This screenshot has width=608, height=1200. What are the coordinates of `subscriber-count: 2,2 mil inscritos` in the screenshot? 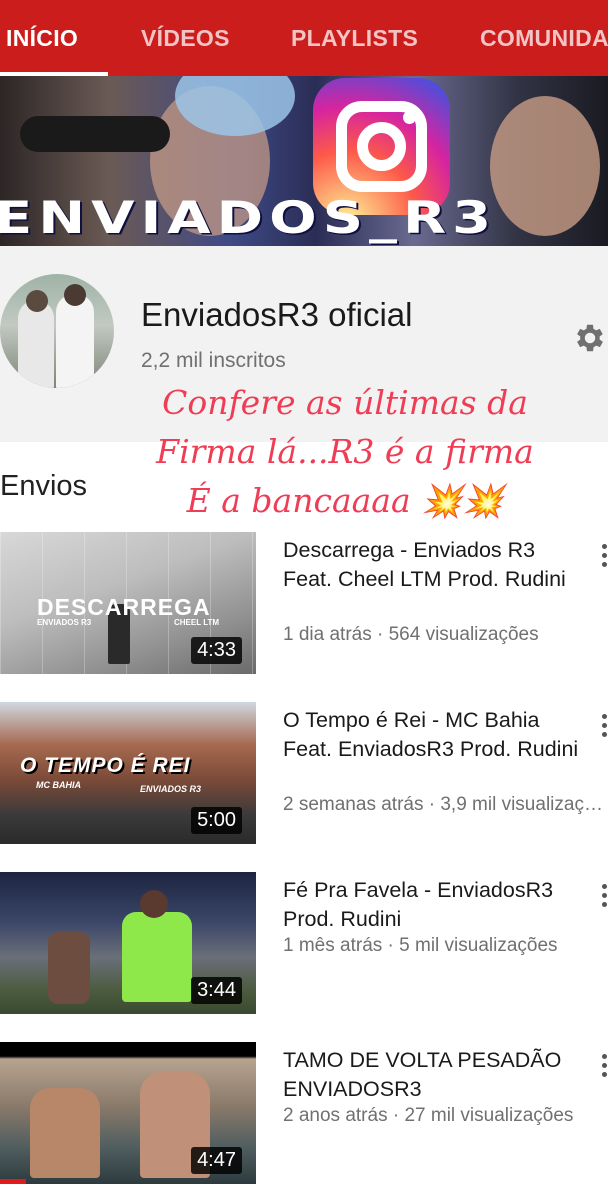 It's located at (213, 360).